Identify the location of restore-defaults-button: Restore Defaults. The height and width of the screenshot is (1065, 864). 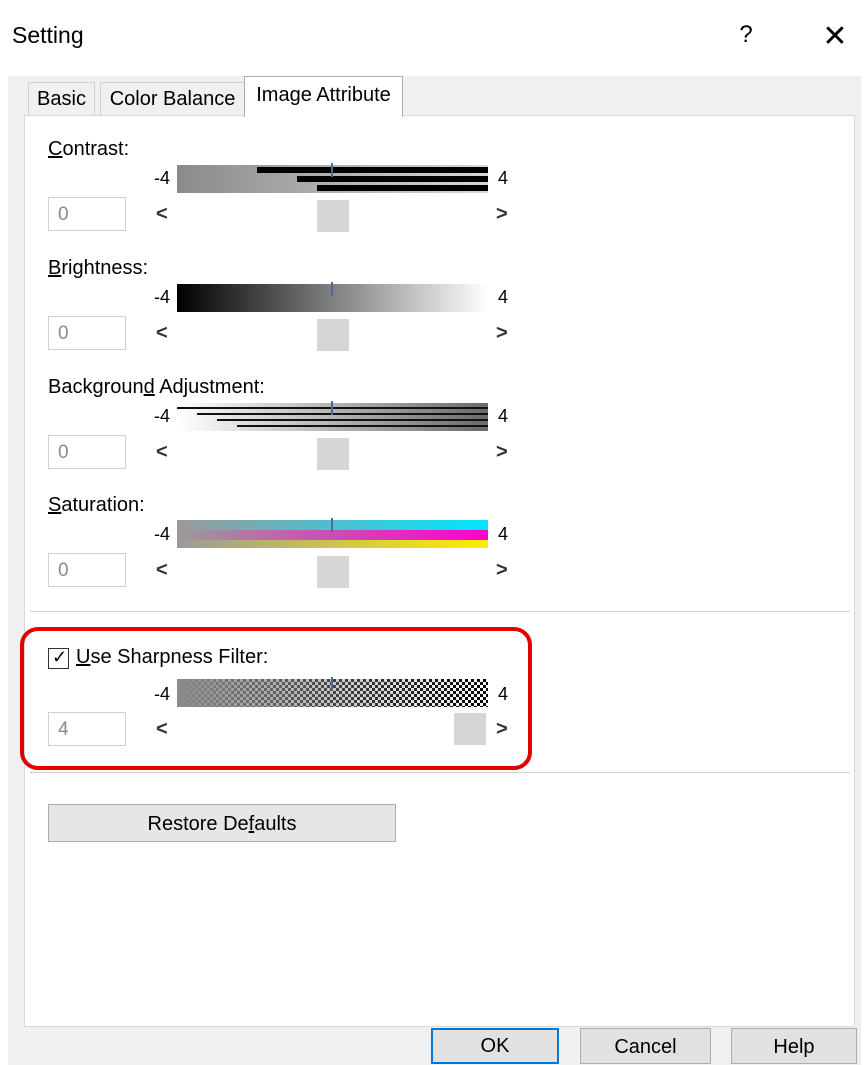
(222, 823).